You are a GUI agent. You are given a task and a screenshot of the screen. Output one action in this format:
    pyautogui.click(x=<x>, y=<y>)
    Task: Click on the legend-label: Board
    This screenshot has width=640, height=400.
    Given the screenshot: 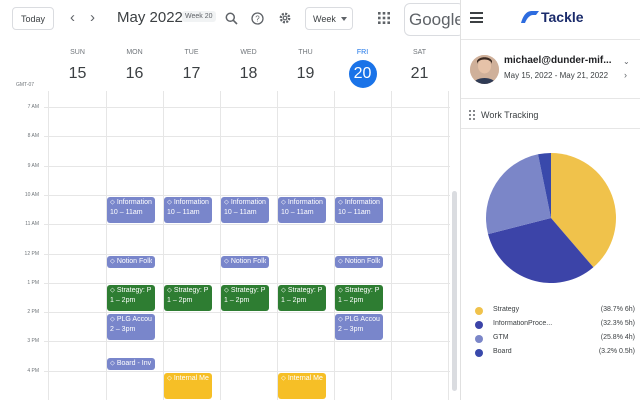 What is the action you would take?
    pyautogui.click(x=502, y=351)
    